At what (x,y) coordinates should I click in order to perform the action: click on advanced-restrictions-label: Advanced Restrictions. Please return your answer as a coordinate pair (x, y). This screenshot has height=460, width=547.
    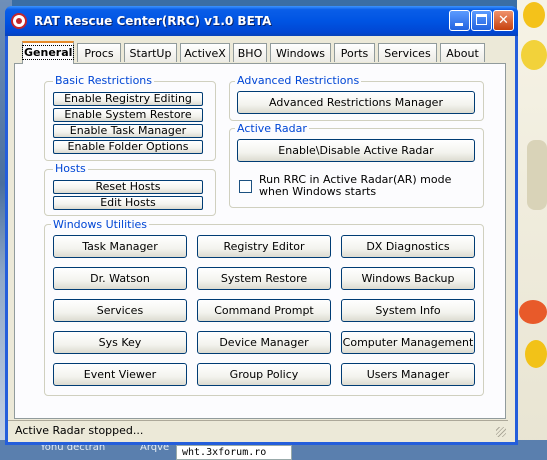
    Looking at the image, I should click on (298, 80).